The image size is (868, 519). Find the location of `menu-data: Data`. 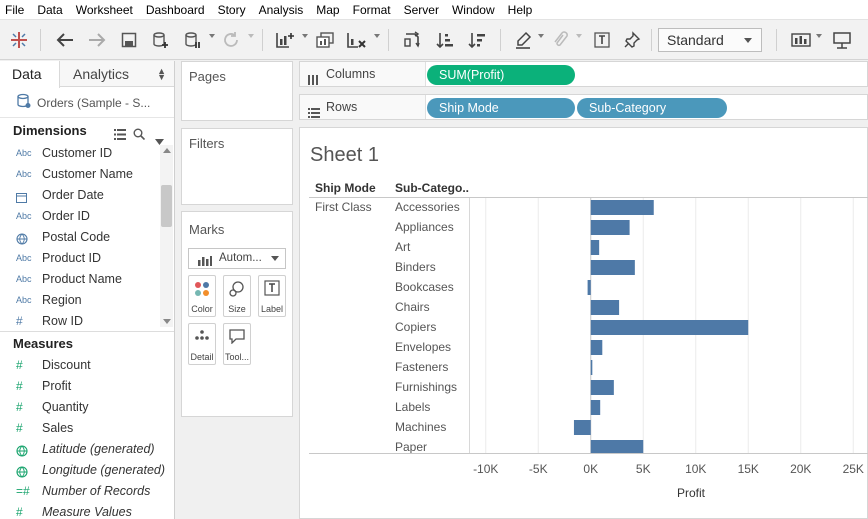

menu-data: Data is located at coordinates (51, 10).